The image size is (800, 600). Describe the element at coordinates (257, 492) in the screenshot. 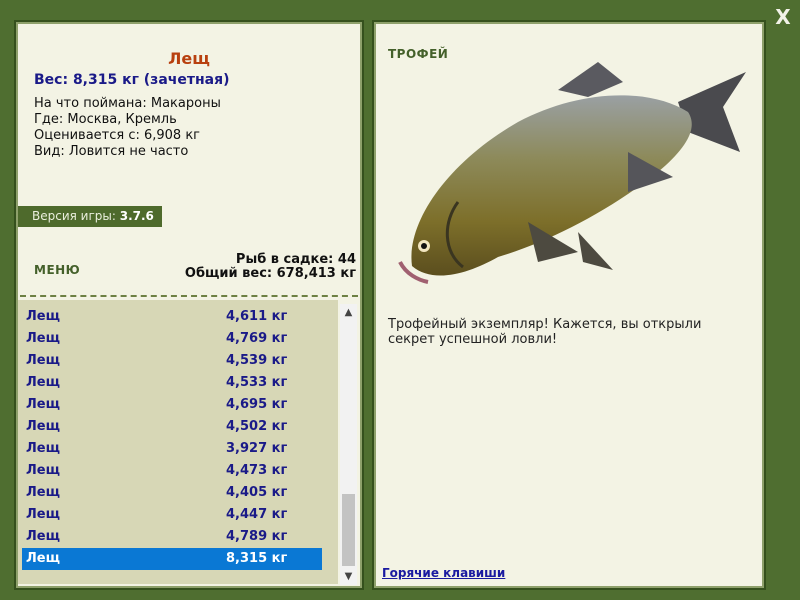

I see `list-item-weight: 4,405 кг` at that location.